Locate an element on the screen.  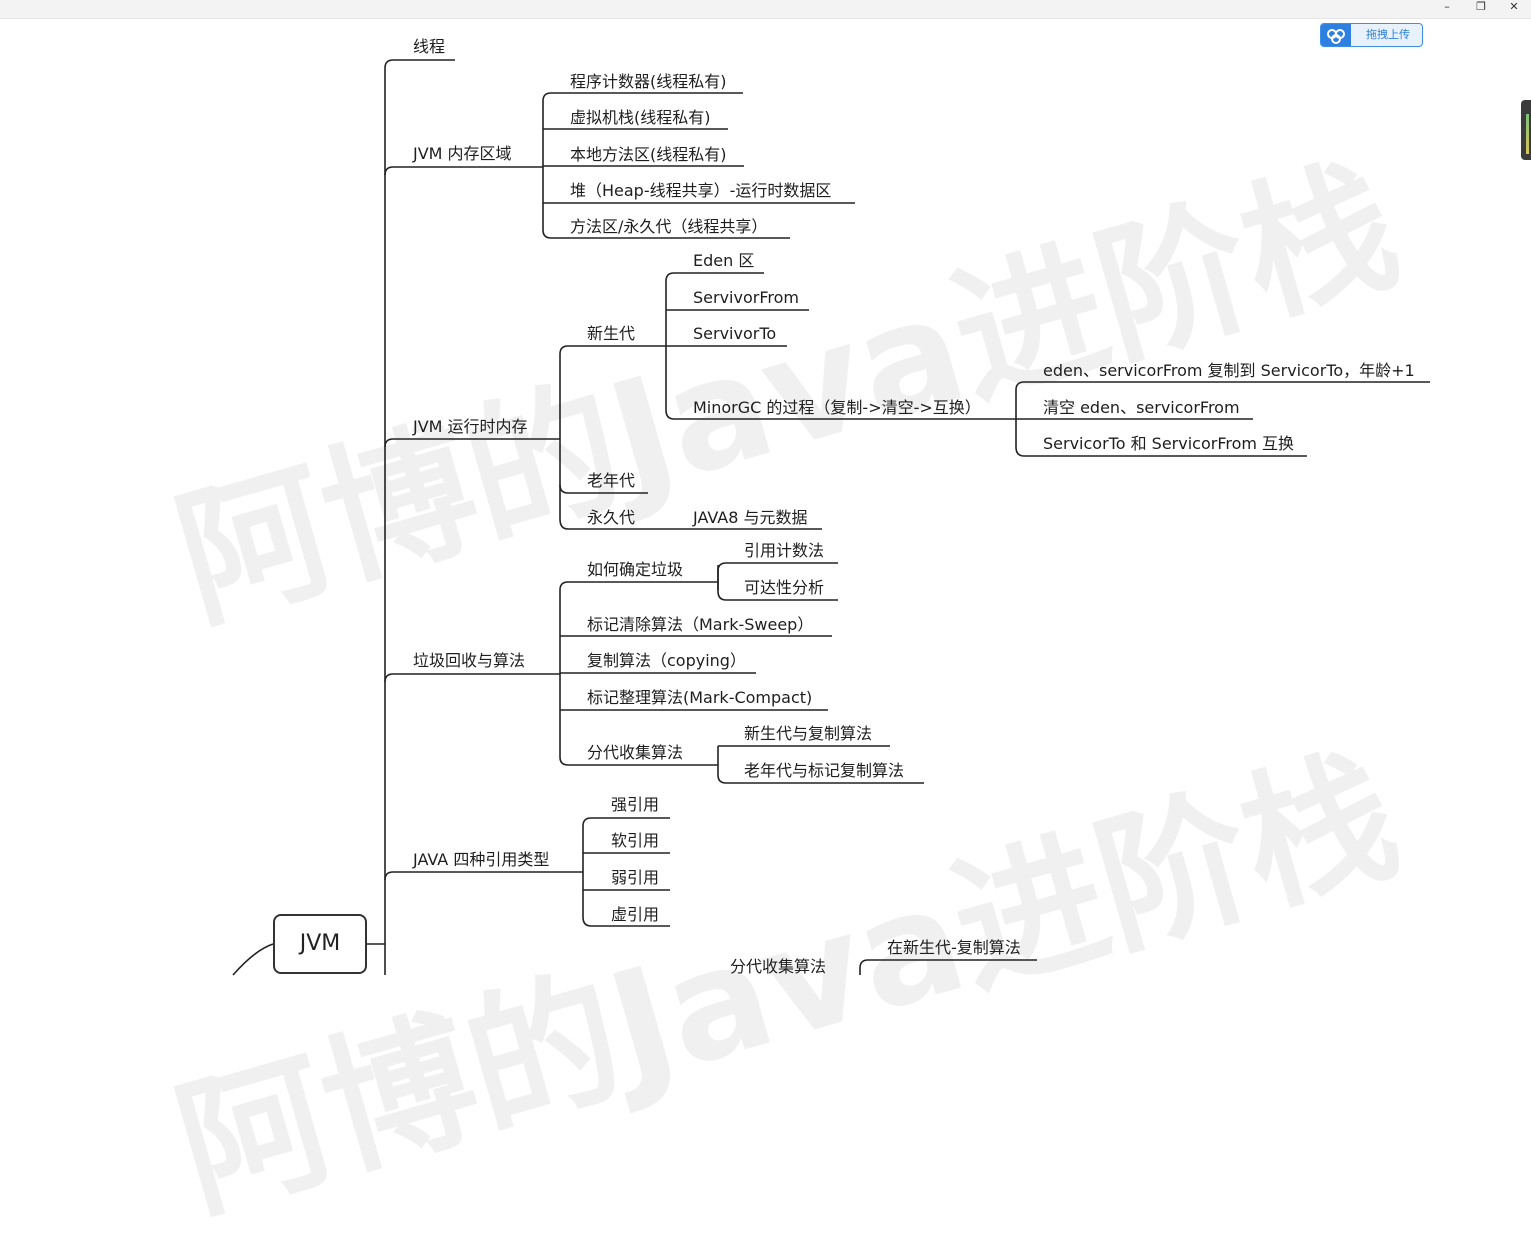
node-thread: 线程 is located at coordinates (429, 47).